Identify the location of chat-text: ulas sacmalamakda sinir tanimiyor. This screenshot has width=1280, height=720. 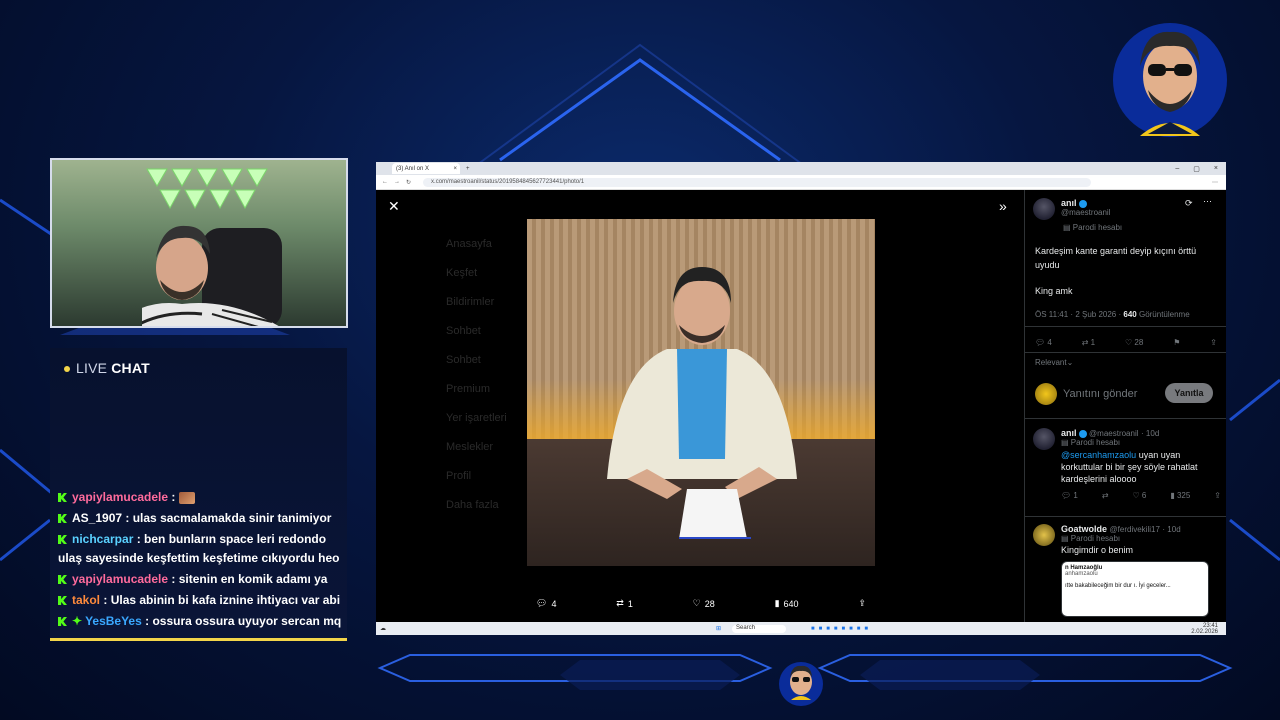
(232, 518).